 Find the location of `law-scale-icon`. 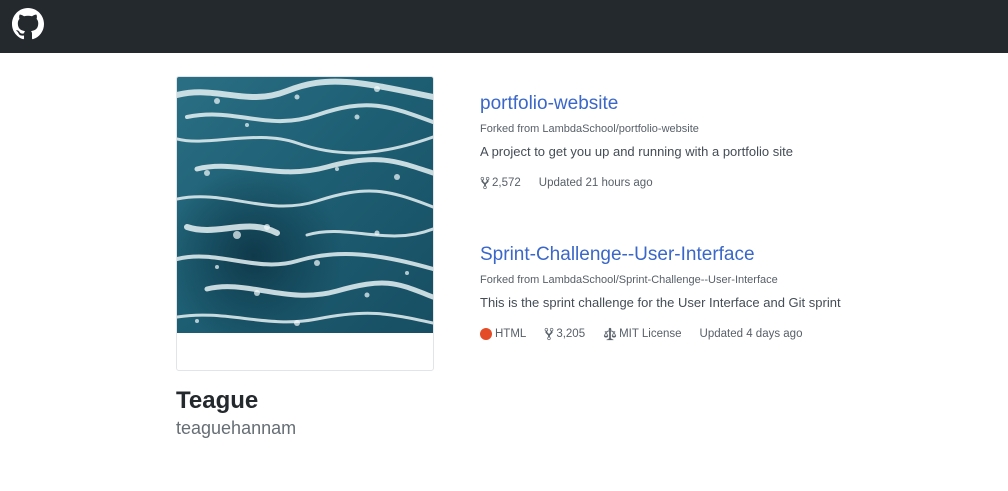

law-scale-icon is located at coordinates (610, 334).